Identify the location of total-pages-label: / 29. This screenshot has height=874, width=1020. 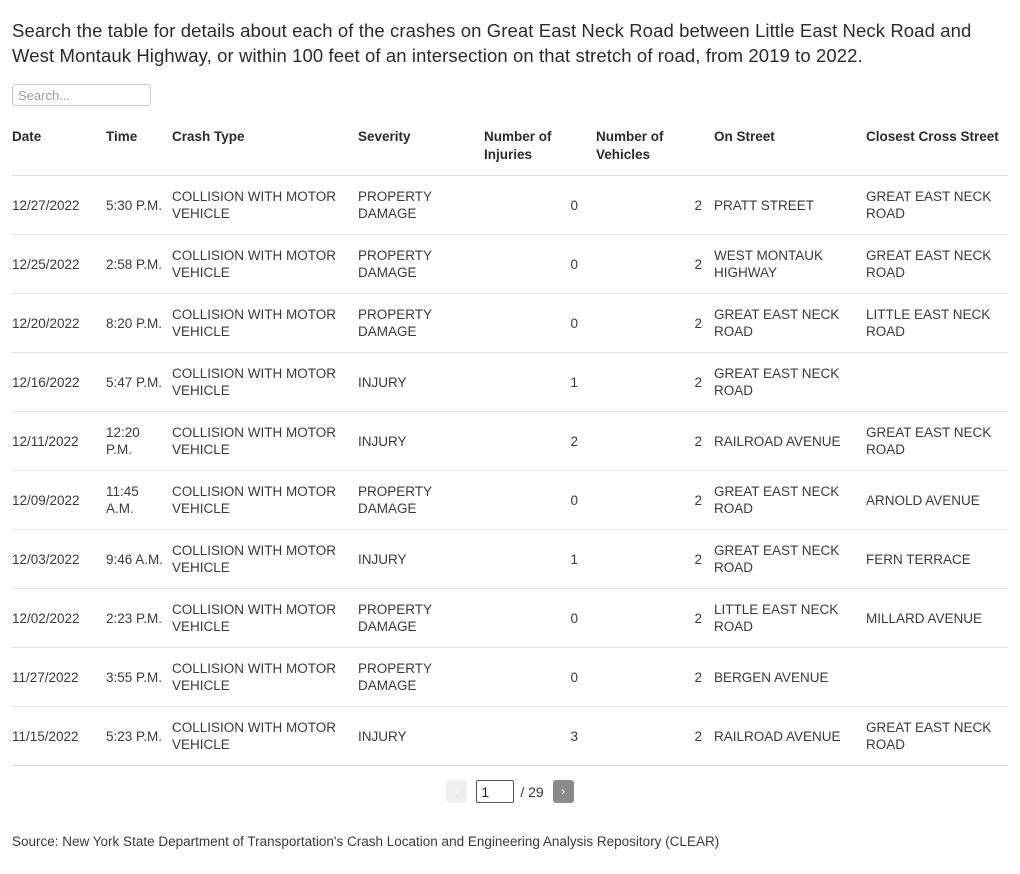
(532, 791).